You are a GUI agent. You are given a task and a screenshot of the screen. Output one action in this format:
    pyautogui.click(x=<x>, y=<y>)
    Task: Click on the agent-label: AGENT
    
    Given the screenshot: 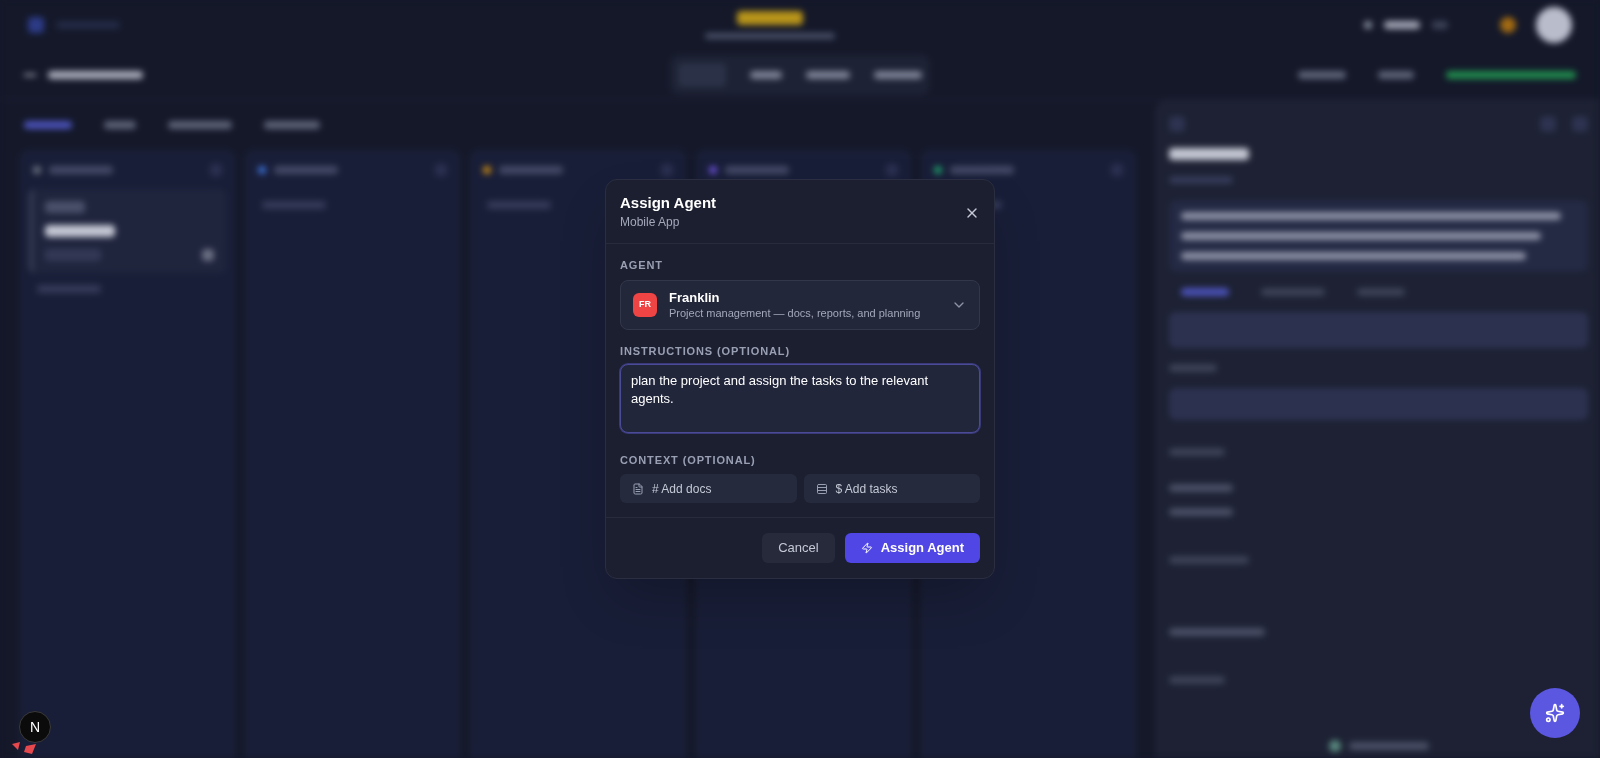 What is the action you would take?
    pyautogui.click(x=642, y=265)
    